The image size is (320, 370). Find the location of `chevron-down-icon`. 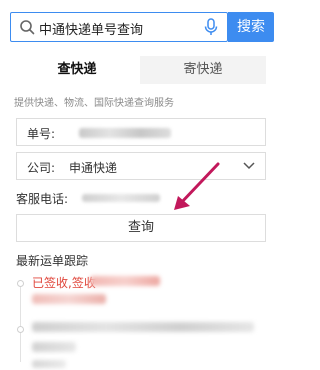

chevron-down-icon is located at coordinates (249, 166).